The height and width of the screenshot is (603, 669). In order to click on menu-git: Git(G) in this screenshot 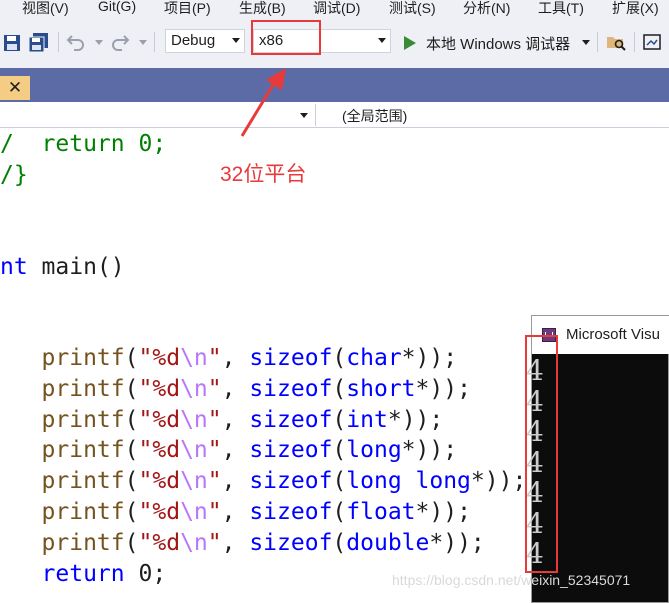, I will do `click(117, 7)`.